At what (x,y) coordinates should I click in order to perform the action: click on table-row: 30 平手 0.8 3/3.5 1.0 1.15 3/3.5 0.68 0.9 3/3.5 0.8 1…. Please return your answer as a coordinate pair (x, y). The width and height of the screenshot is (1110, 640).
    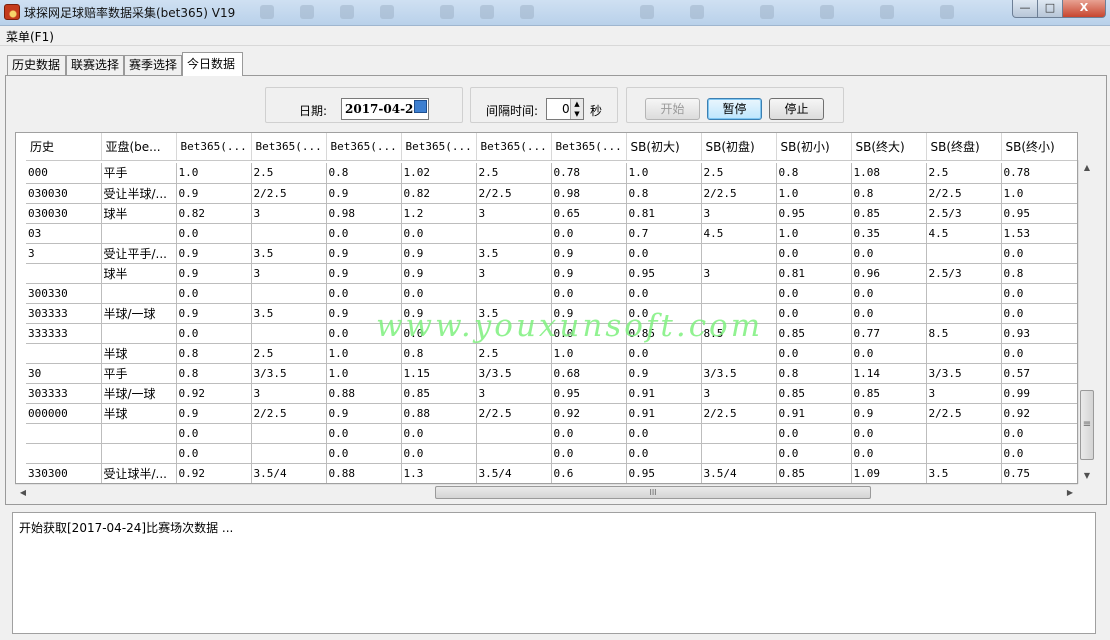
    Looking at the image, I should click on (551, 373).